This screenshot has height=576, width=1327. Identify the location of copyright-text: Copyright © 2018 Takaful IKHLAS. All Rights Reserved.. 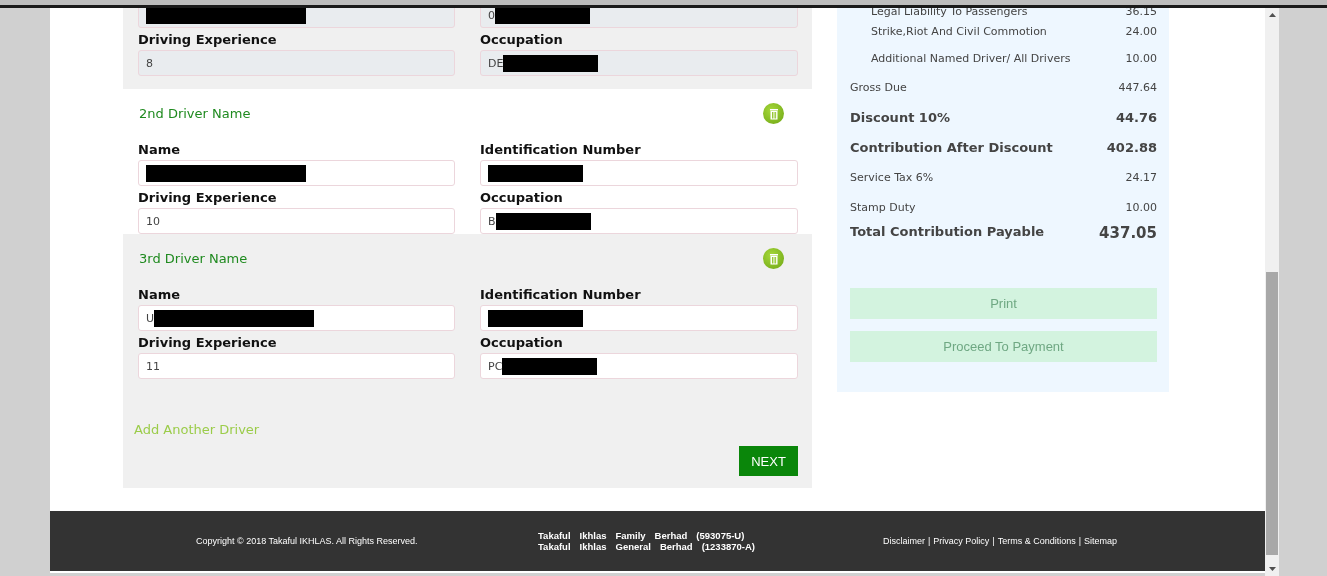
(307, 541).